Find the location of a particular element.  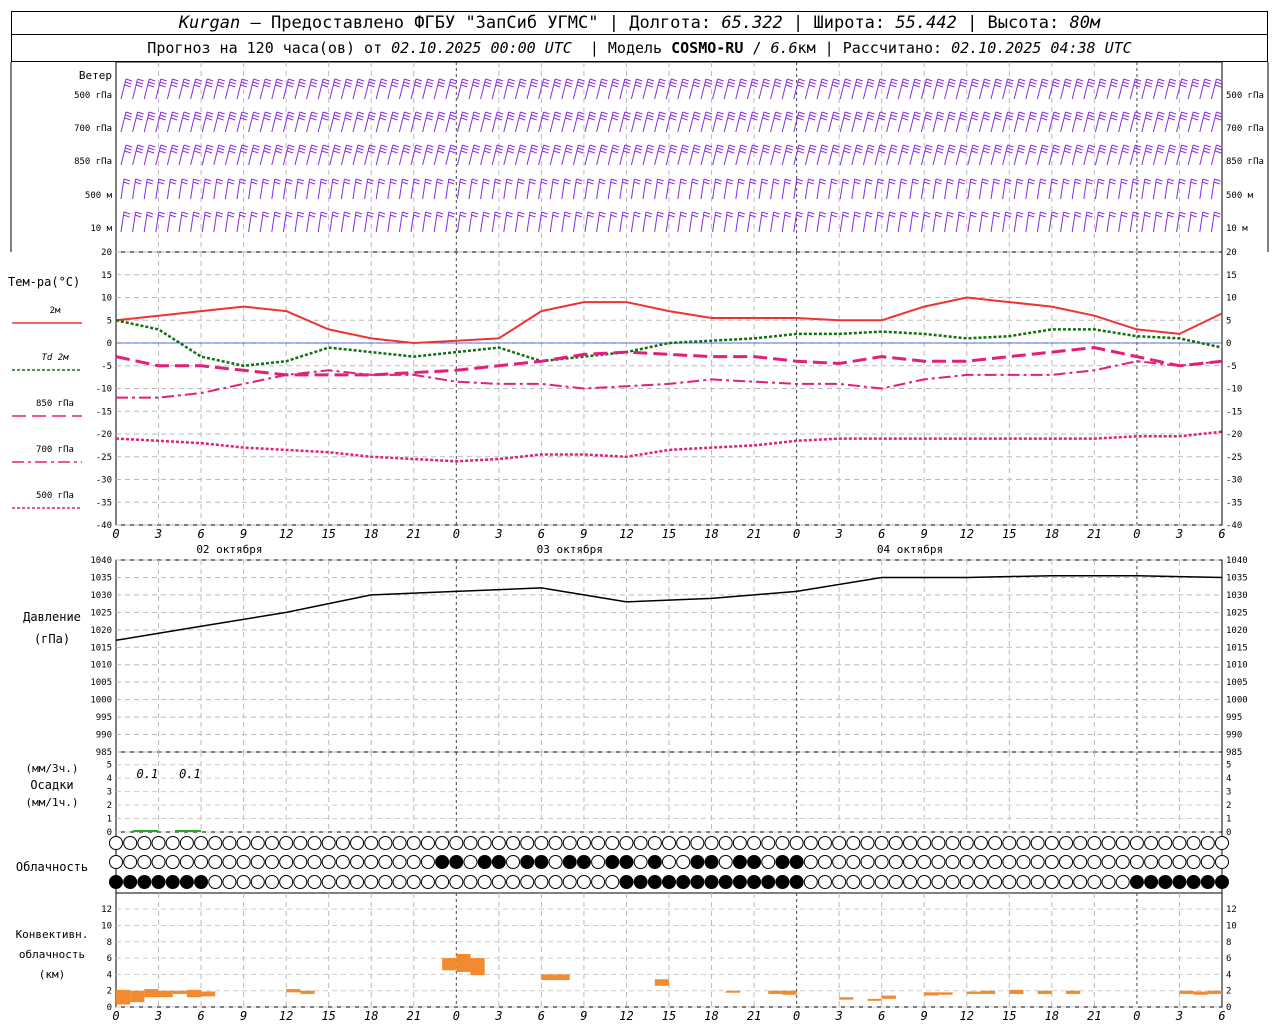

conv-time-tick: 3 is located at coordinates (158, 1016).